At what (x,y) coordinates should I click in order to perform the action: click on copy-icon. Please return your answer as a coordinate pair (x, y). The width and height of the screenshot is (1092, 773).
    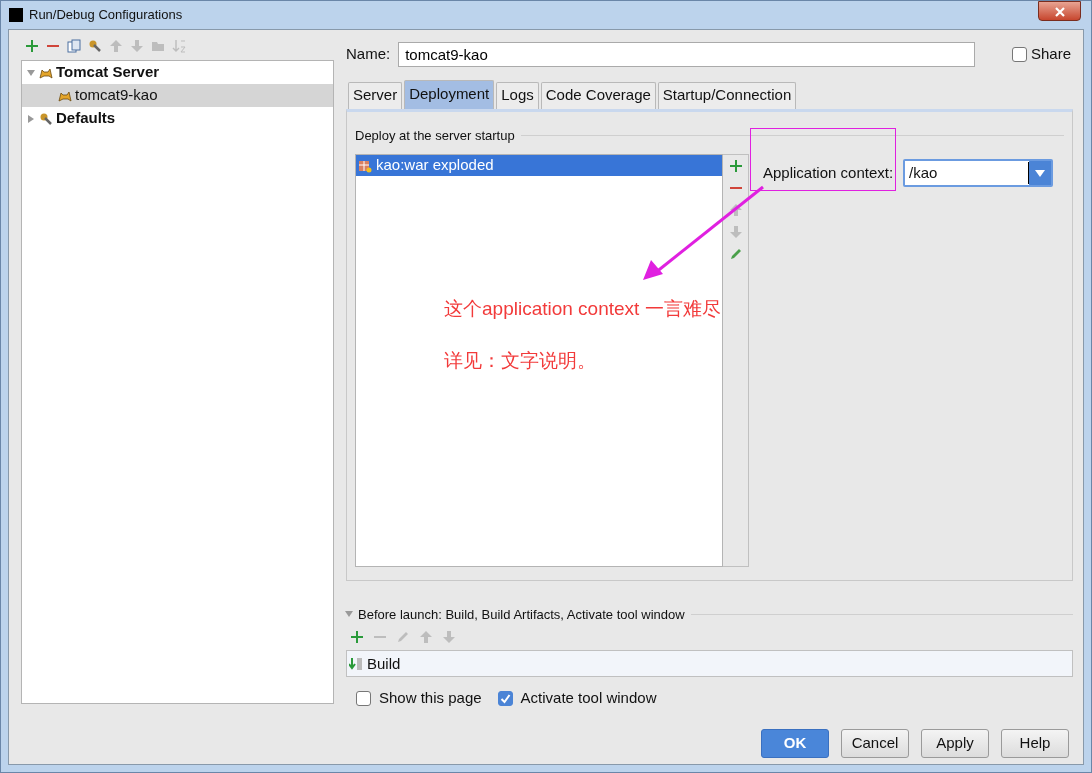
    Looking at the image, I should click on (74, 46).